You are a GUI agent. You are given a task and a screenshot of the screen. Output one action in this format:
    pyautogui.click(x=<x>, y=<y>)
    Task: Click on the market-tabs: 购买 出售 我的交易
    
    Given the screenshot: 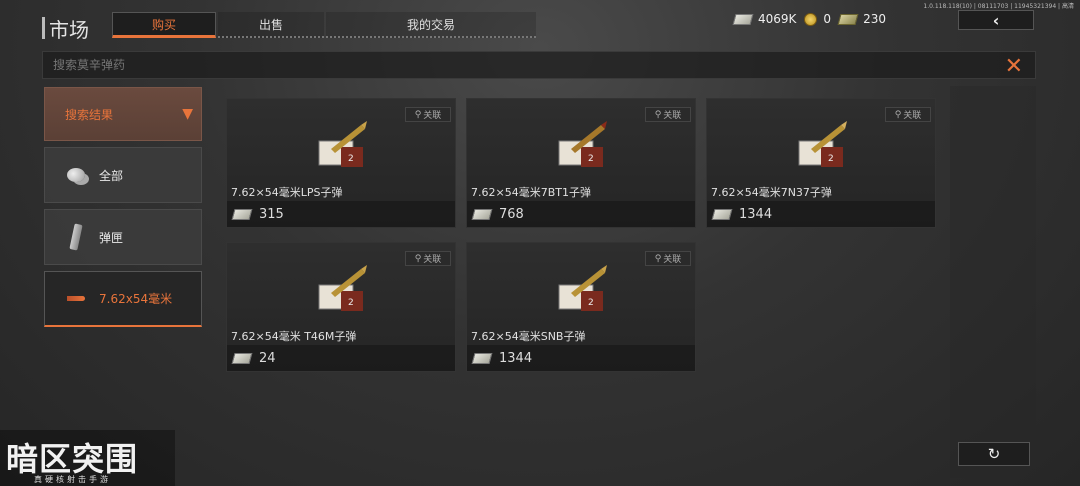 What is the action you would take?
    pyautogui.click(x=324, y=25)
    